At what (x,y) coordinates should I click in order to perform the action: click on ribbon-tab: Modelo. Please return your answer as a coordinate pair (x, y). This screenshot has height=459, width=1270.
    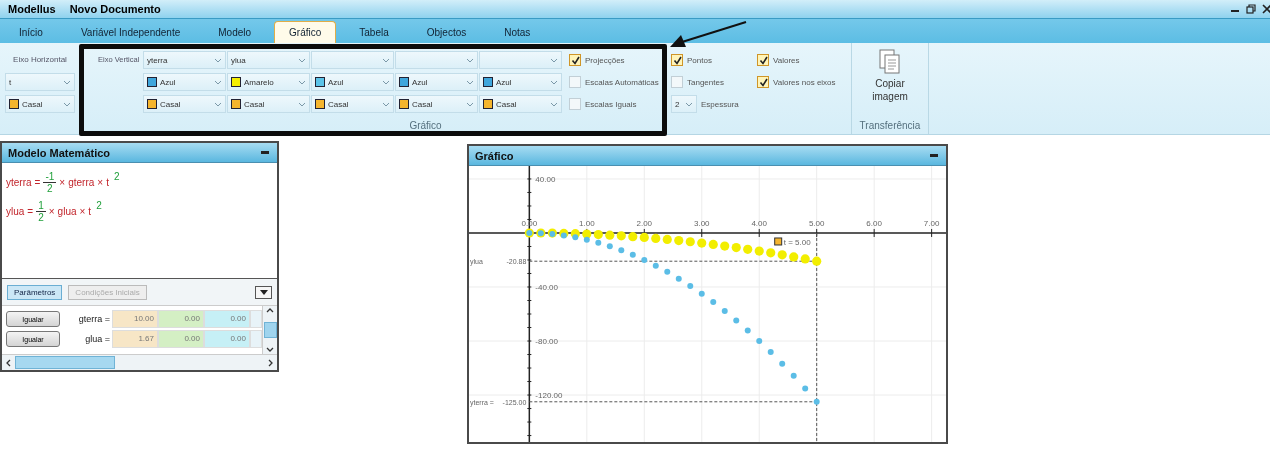
    Looking at the image, I should click on (235, 32).